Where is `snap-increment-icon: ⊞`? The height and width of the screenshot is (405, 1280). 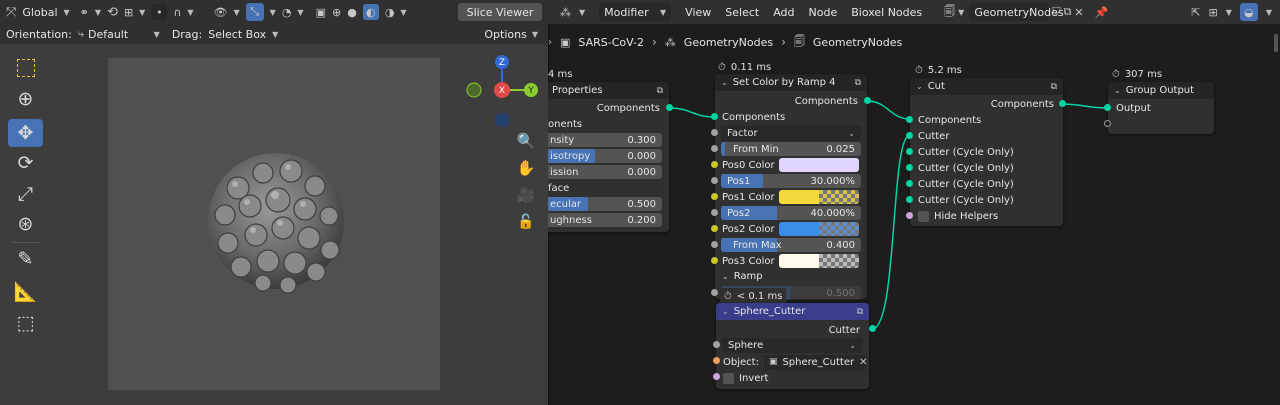 snap-increment-icon: ⊞ is located at coordinates (128, 12).